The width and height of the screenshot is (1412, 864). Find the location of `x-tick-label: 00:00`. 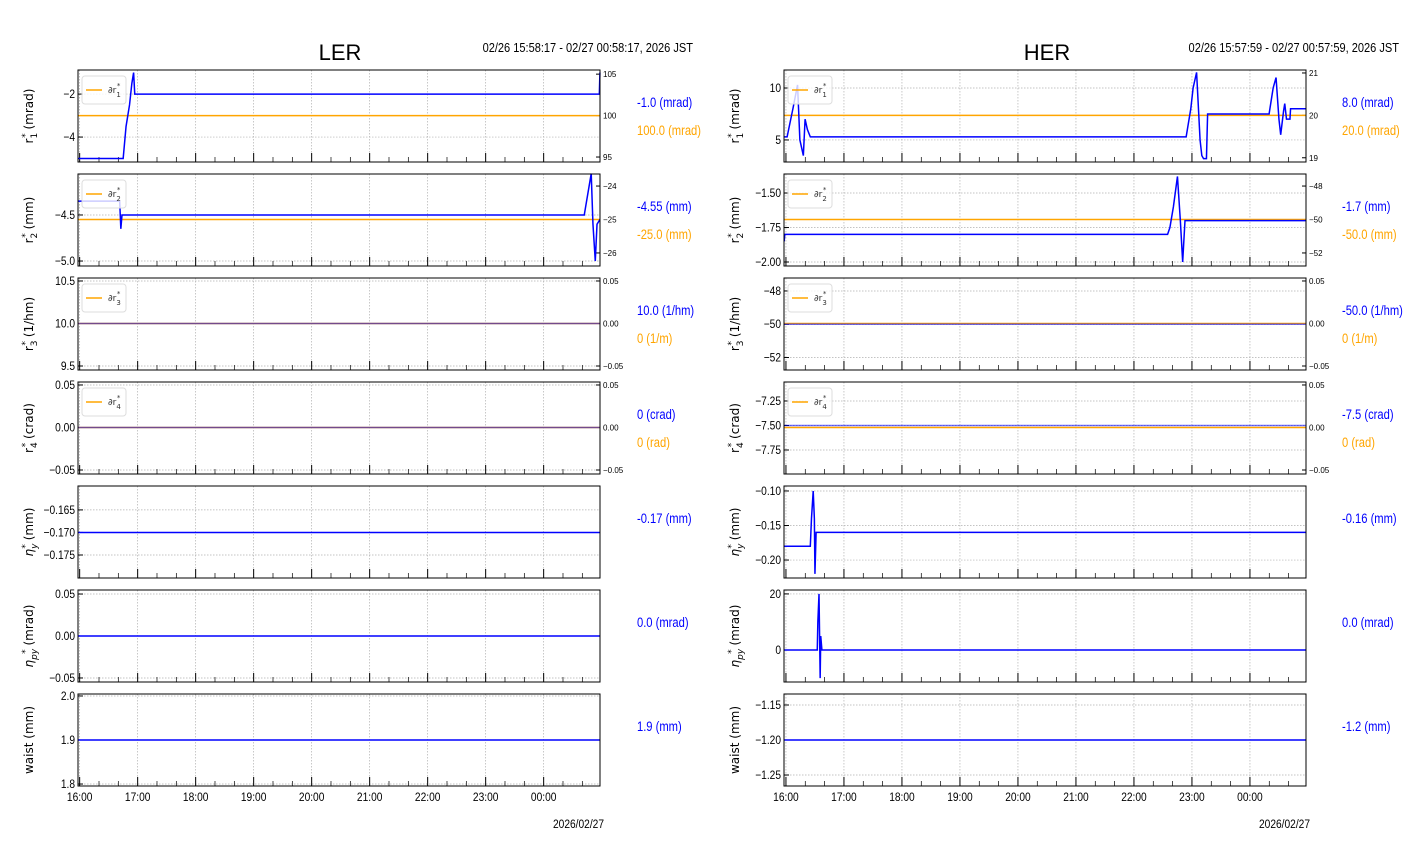

x-tick-label: 00:00 is located at coordinates (544, 797).